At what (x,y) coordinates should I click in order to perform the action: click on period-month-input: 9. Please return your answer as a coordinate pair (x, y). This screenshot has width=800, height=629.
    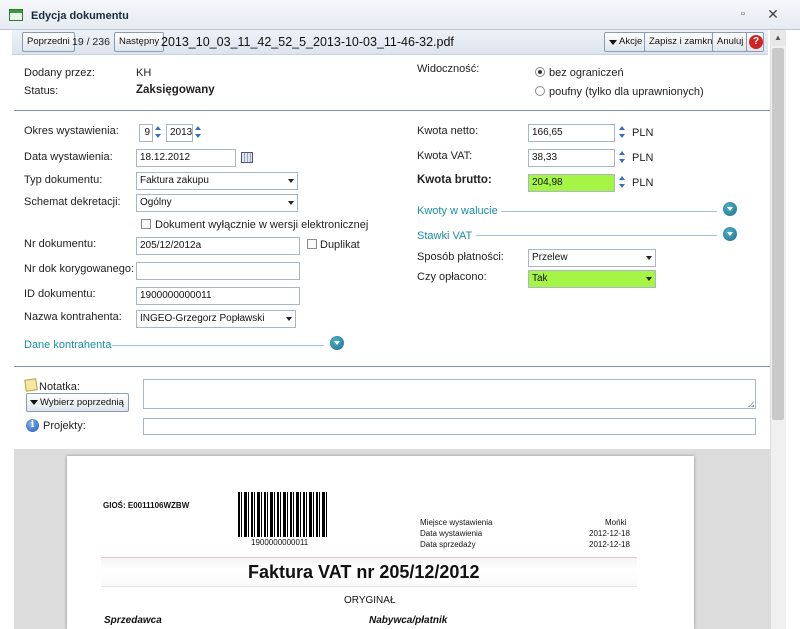
    Looking at the image, I should click on (146, 133).